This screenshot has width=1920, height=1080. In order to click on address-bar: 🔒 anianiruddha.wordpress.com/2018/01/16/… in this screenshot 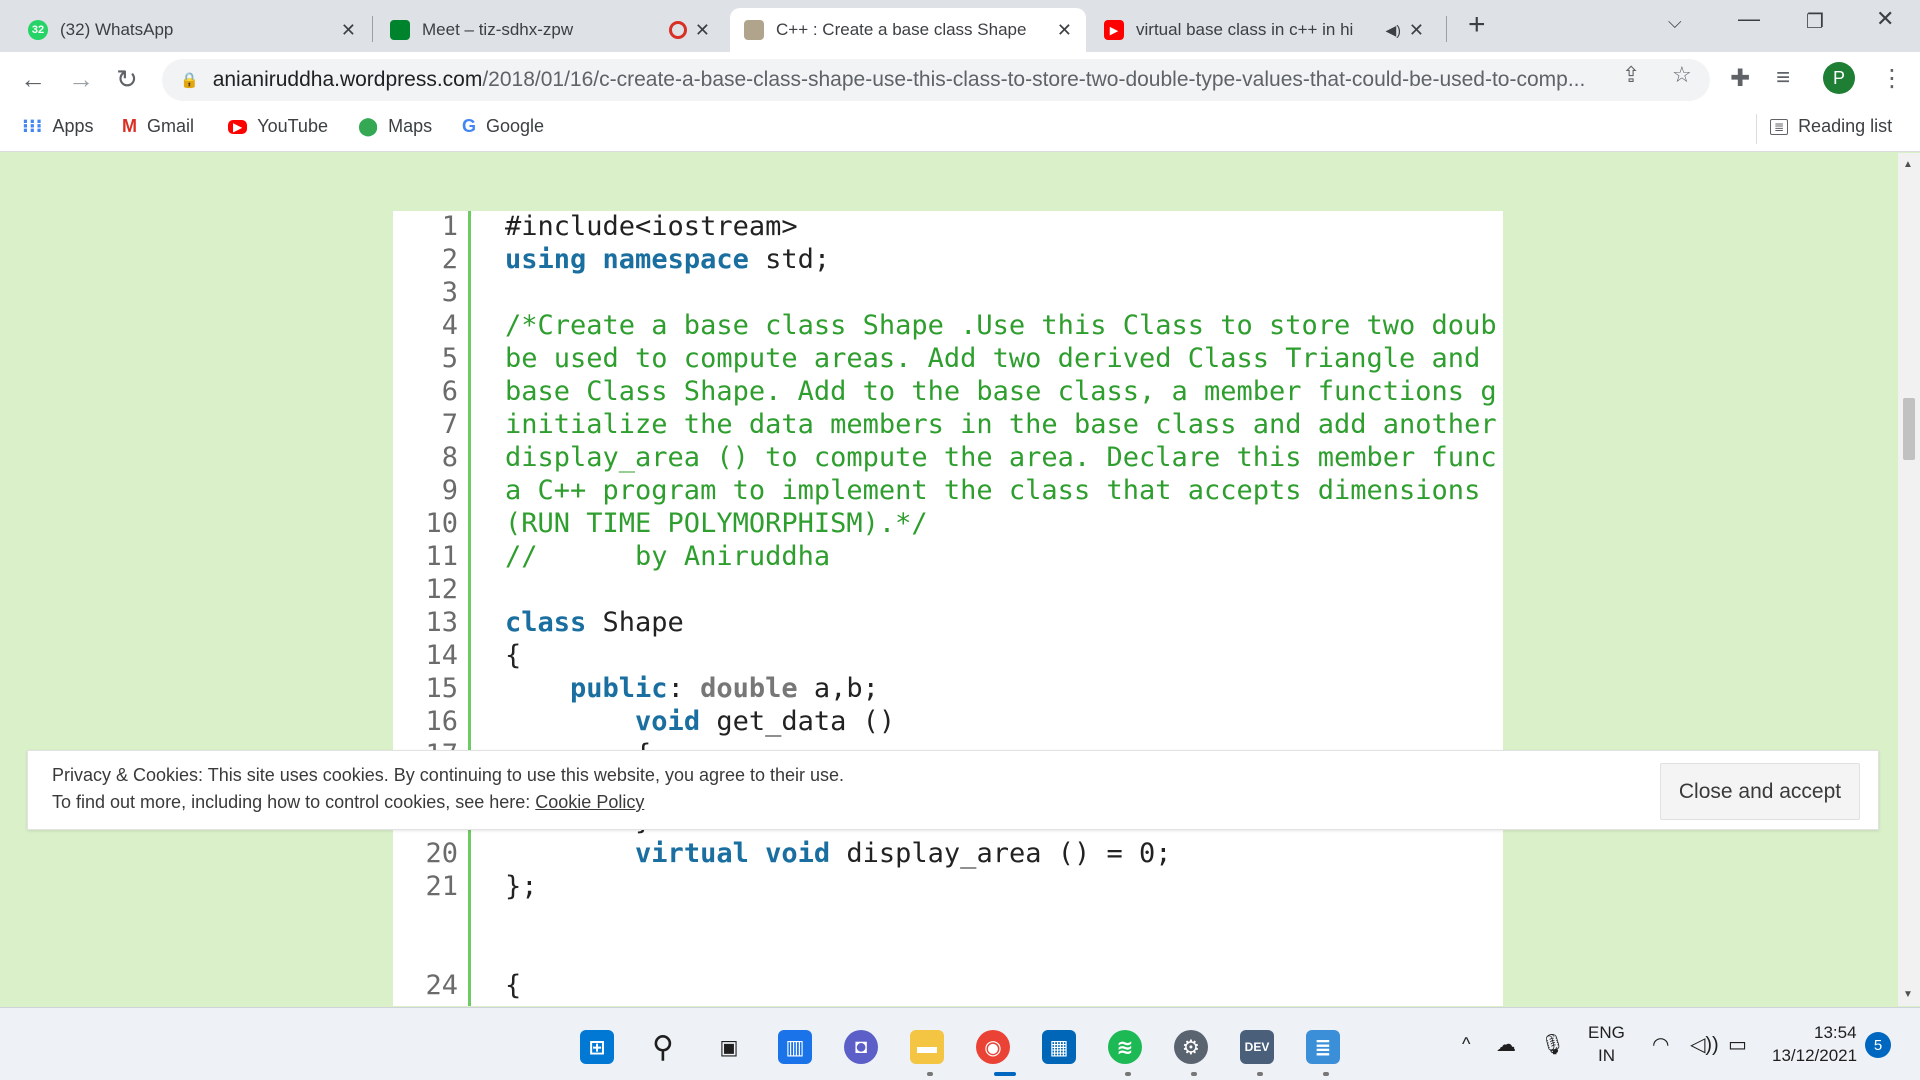, I will do `click(936, 80)`.